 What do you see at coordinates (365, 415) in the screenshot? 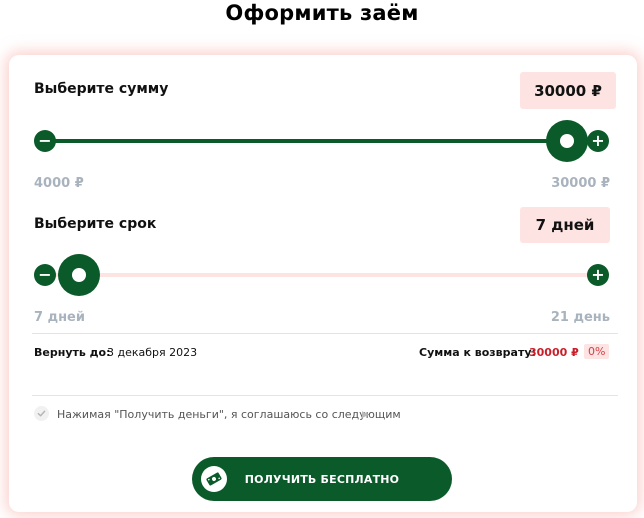
I see `expand-arrow-icon: ▶` at bounding box center [365, 415].